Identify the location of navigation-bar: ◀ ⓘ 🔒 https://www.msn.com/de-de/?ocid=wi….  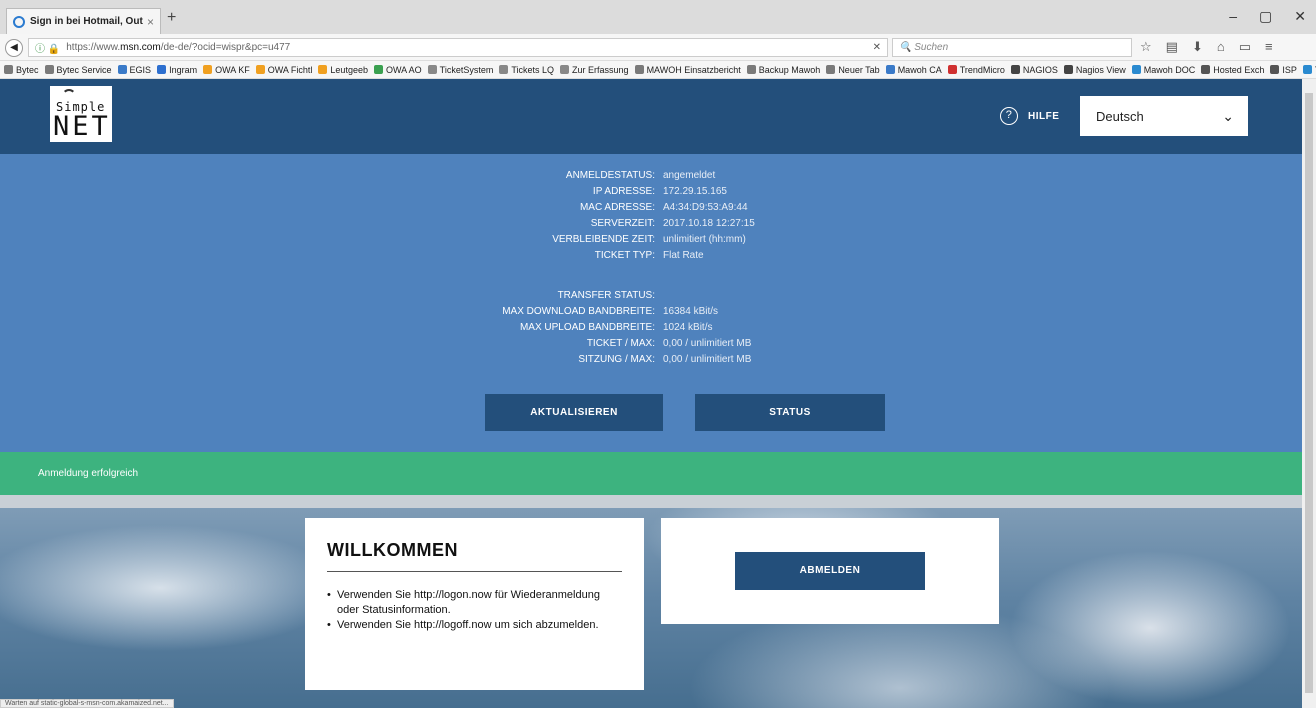
(658, 47).